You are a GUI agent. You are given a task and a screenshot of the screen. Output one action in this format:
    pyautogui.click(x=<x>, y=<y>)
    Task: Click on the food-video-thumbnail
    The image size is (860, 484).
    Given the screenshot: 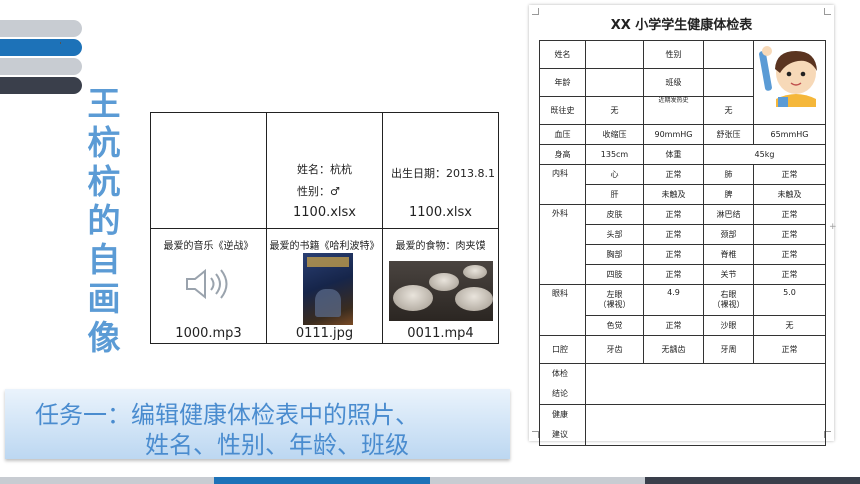 What is the action you would take?
    pyautogui.click(x=441, y=291)
    